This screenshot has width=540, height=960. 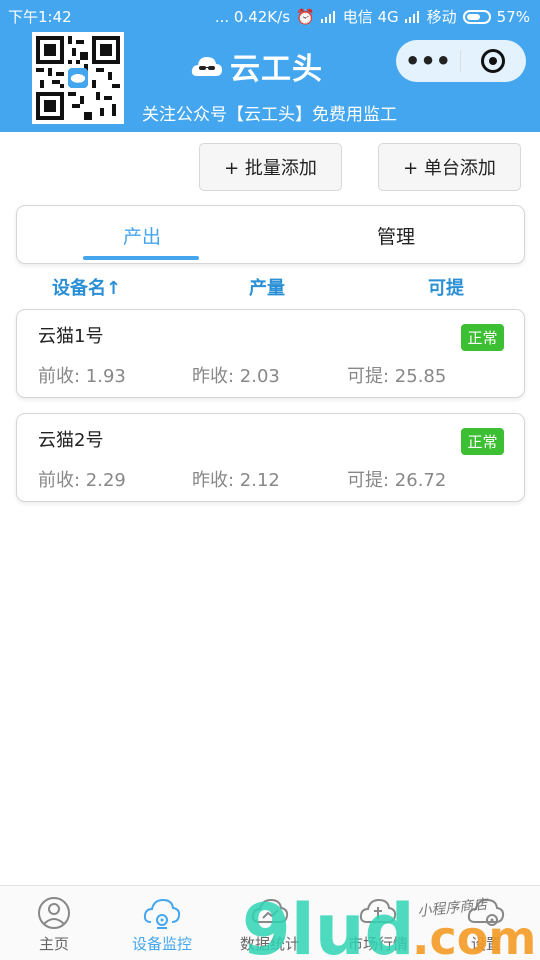 What do you see at coordinates (476, 16) in the screenshot?
I see `battery-icon` at bounding box center [476, 16].